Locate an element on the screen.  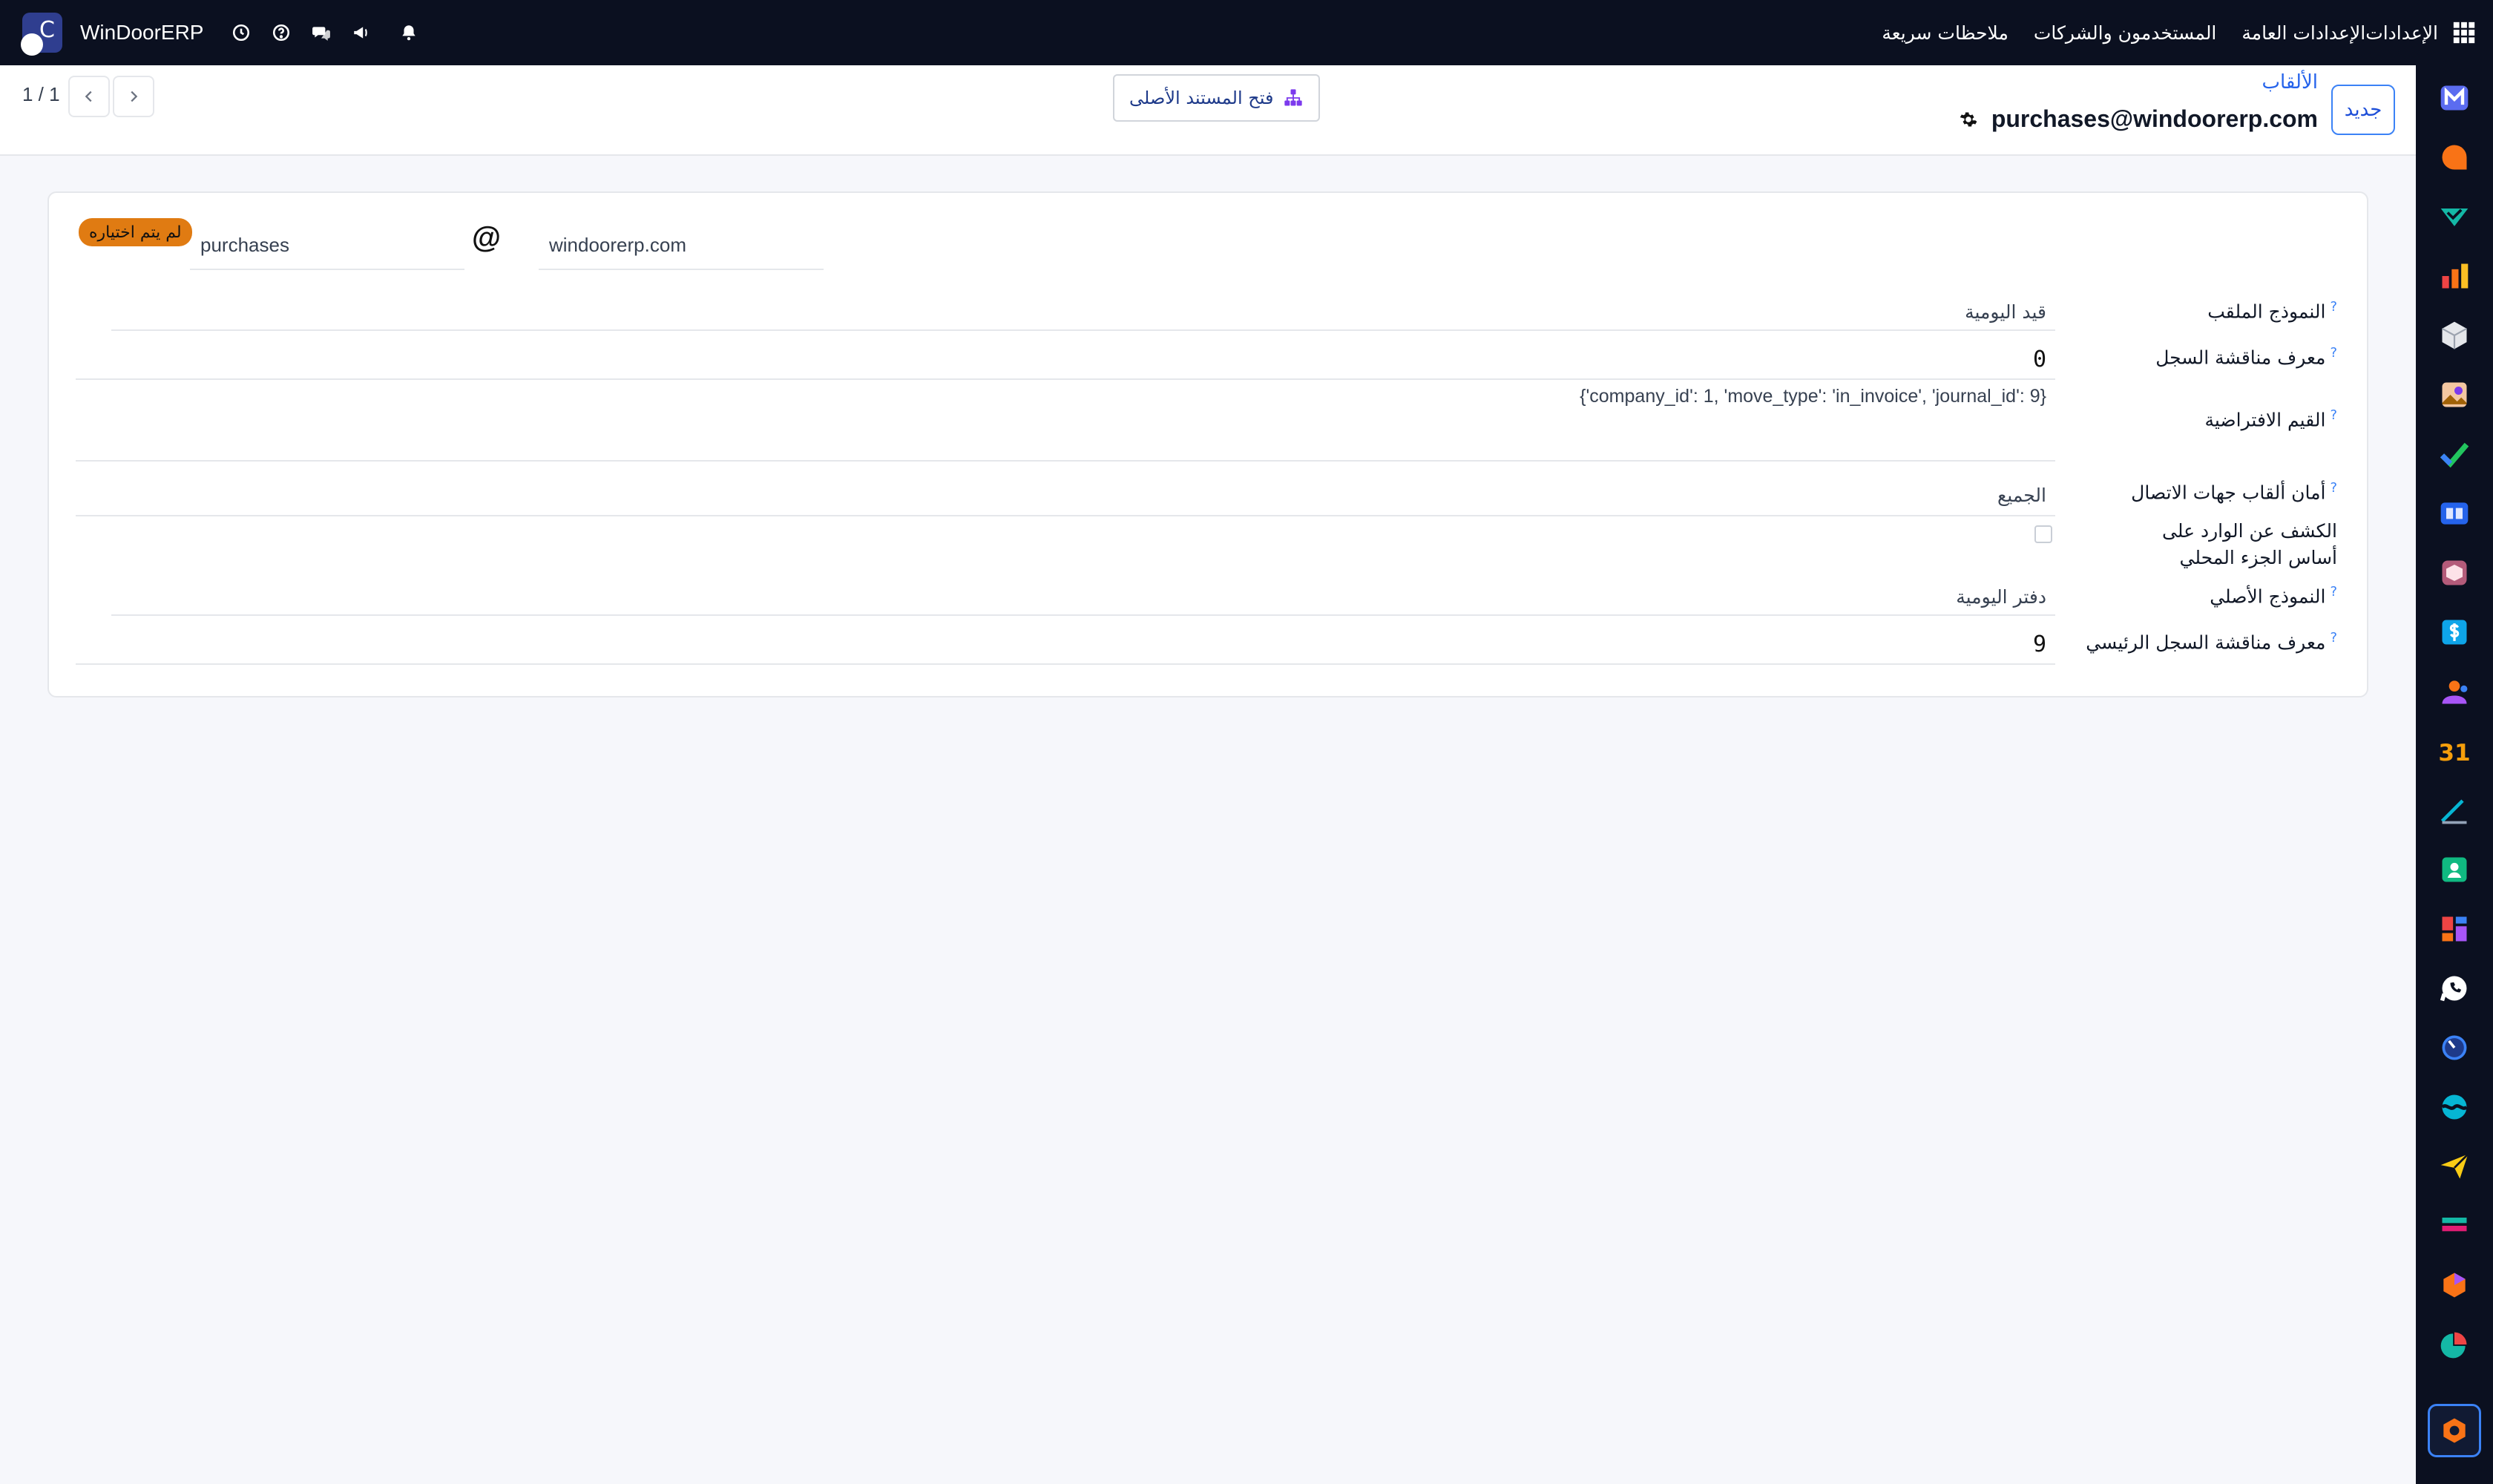
company-logo: C is located at coordinates (41, 34).